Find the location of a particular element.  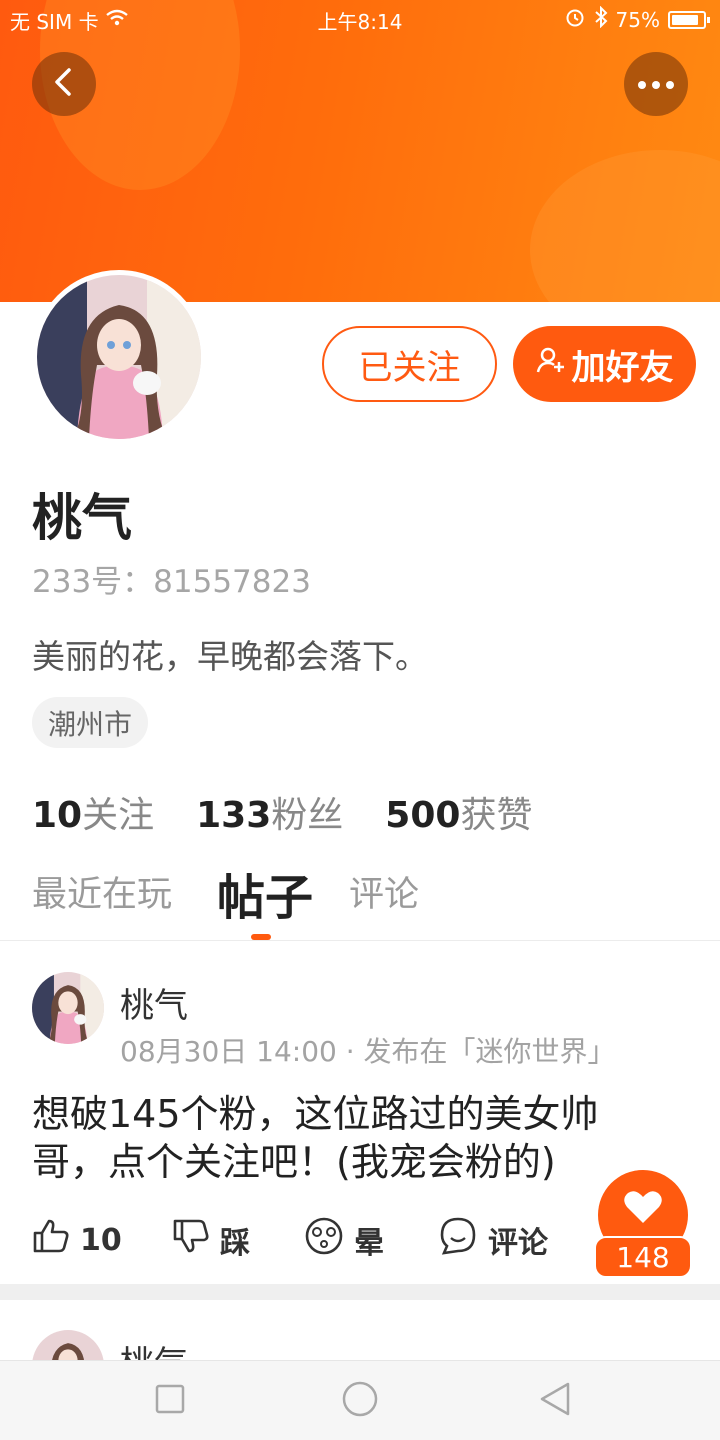

stat-label: 粉丝 is located at coordinates (307, 815).